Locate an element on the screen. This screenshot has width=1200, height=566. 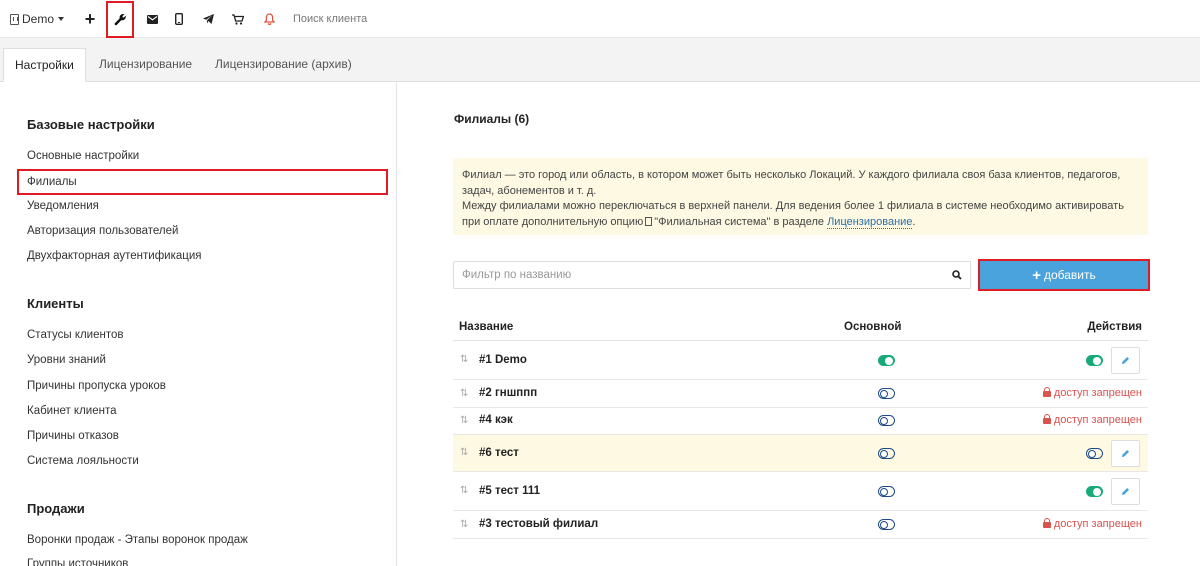
sidebar-item-knowledge-levels: Уровни знаний is located at coordinates (66, 360).